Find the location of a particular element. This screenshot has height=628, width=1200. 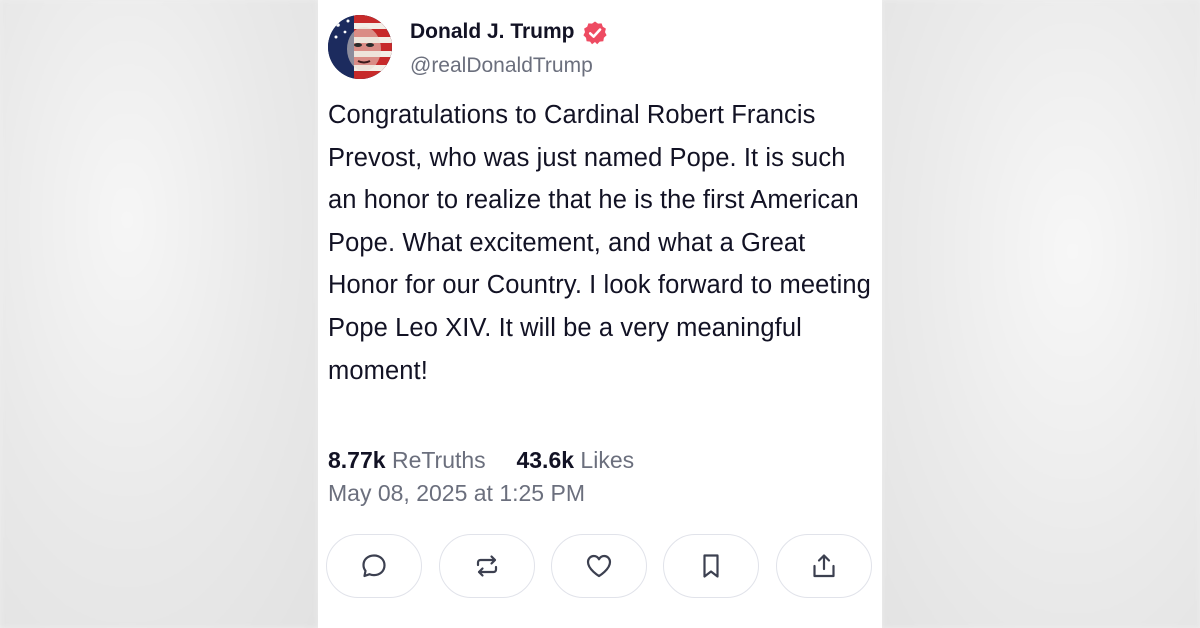

likes-label: Likes is located at coordinates (607, 460).